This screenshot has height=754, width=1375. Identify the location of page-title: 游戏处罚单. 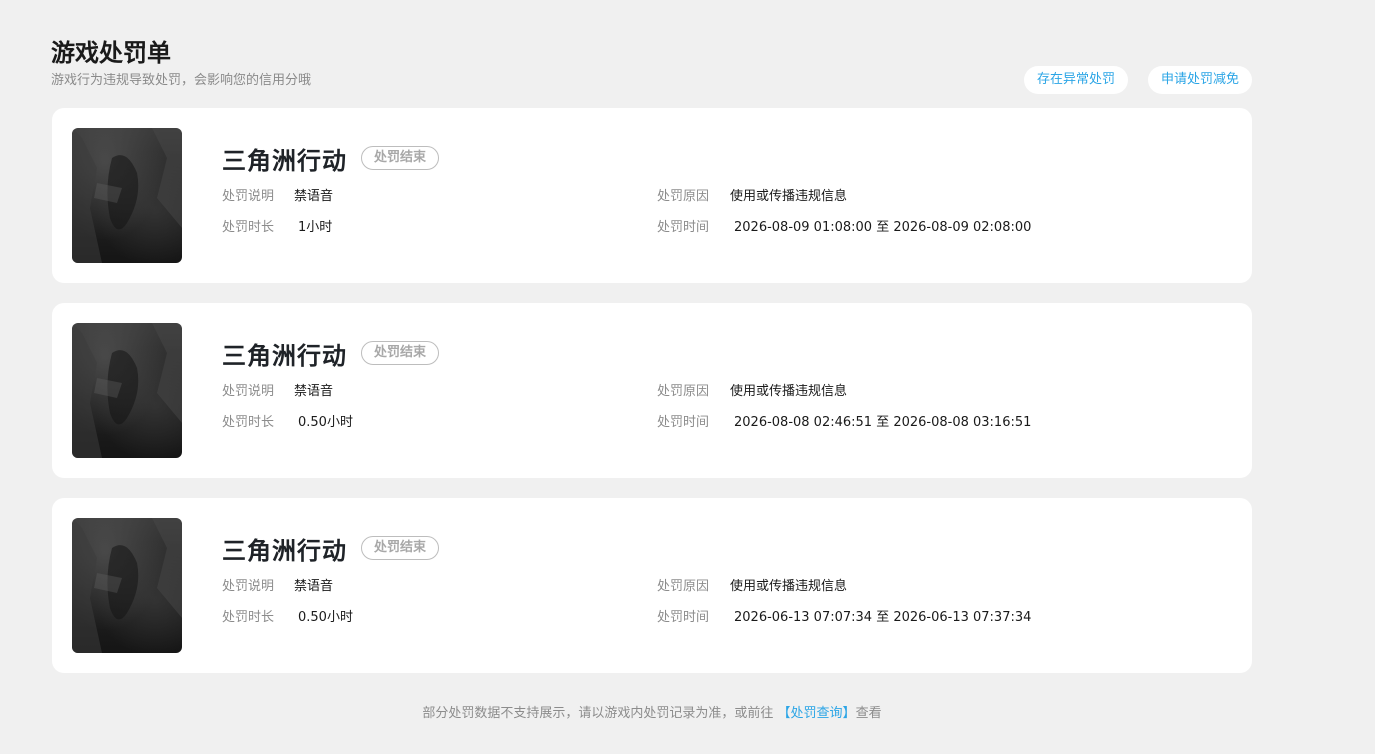
(111, 53).